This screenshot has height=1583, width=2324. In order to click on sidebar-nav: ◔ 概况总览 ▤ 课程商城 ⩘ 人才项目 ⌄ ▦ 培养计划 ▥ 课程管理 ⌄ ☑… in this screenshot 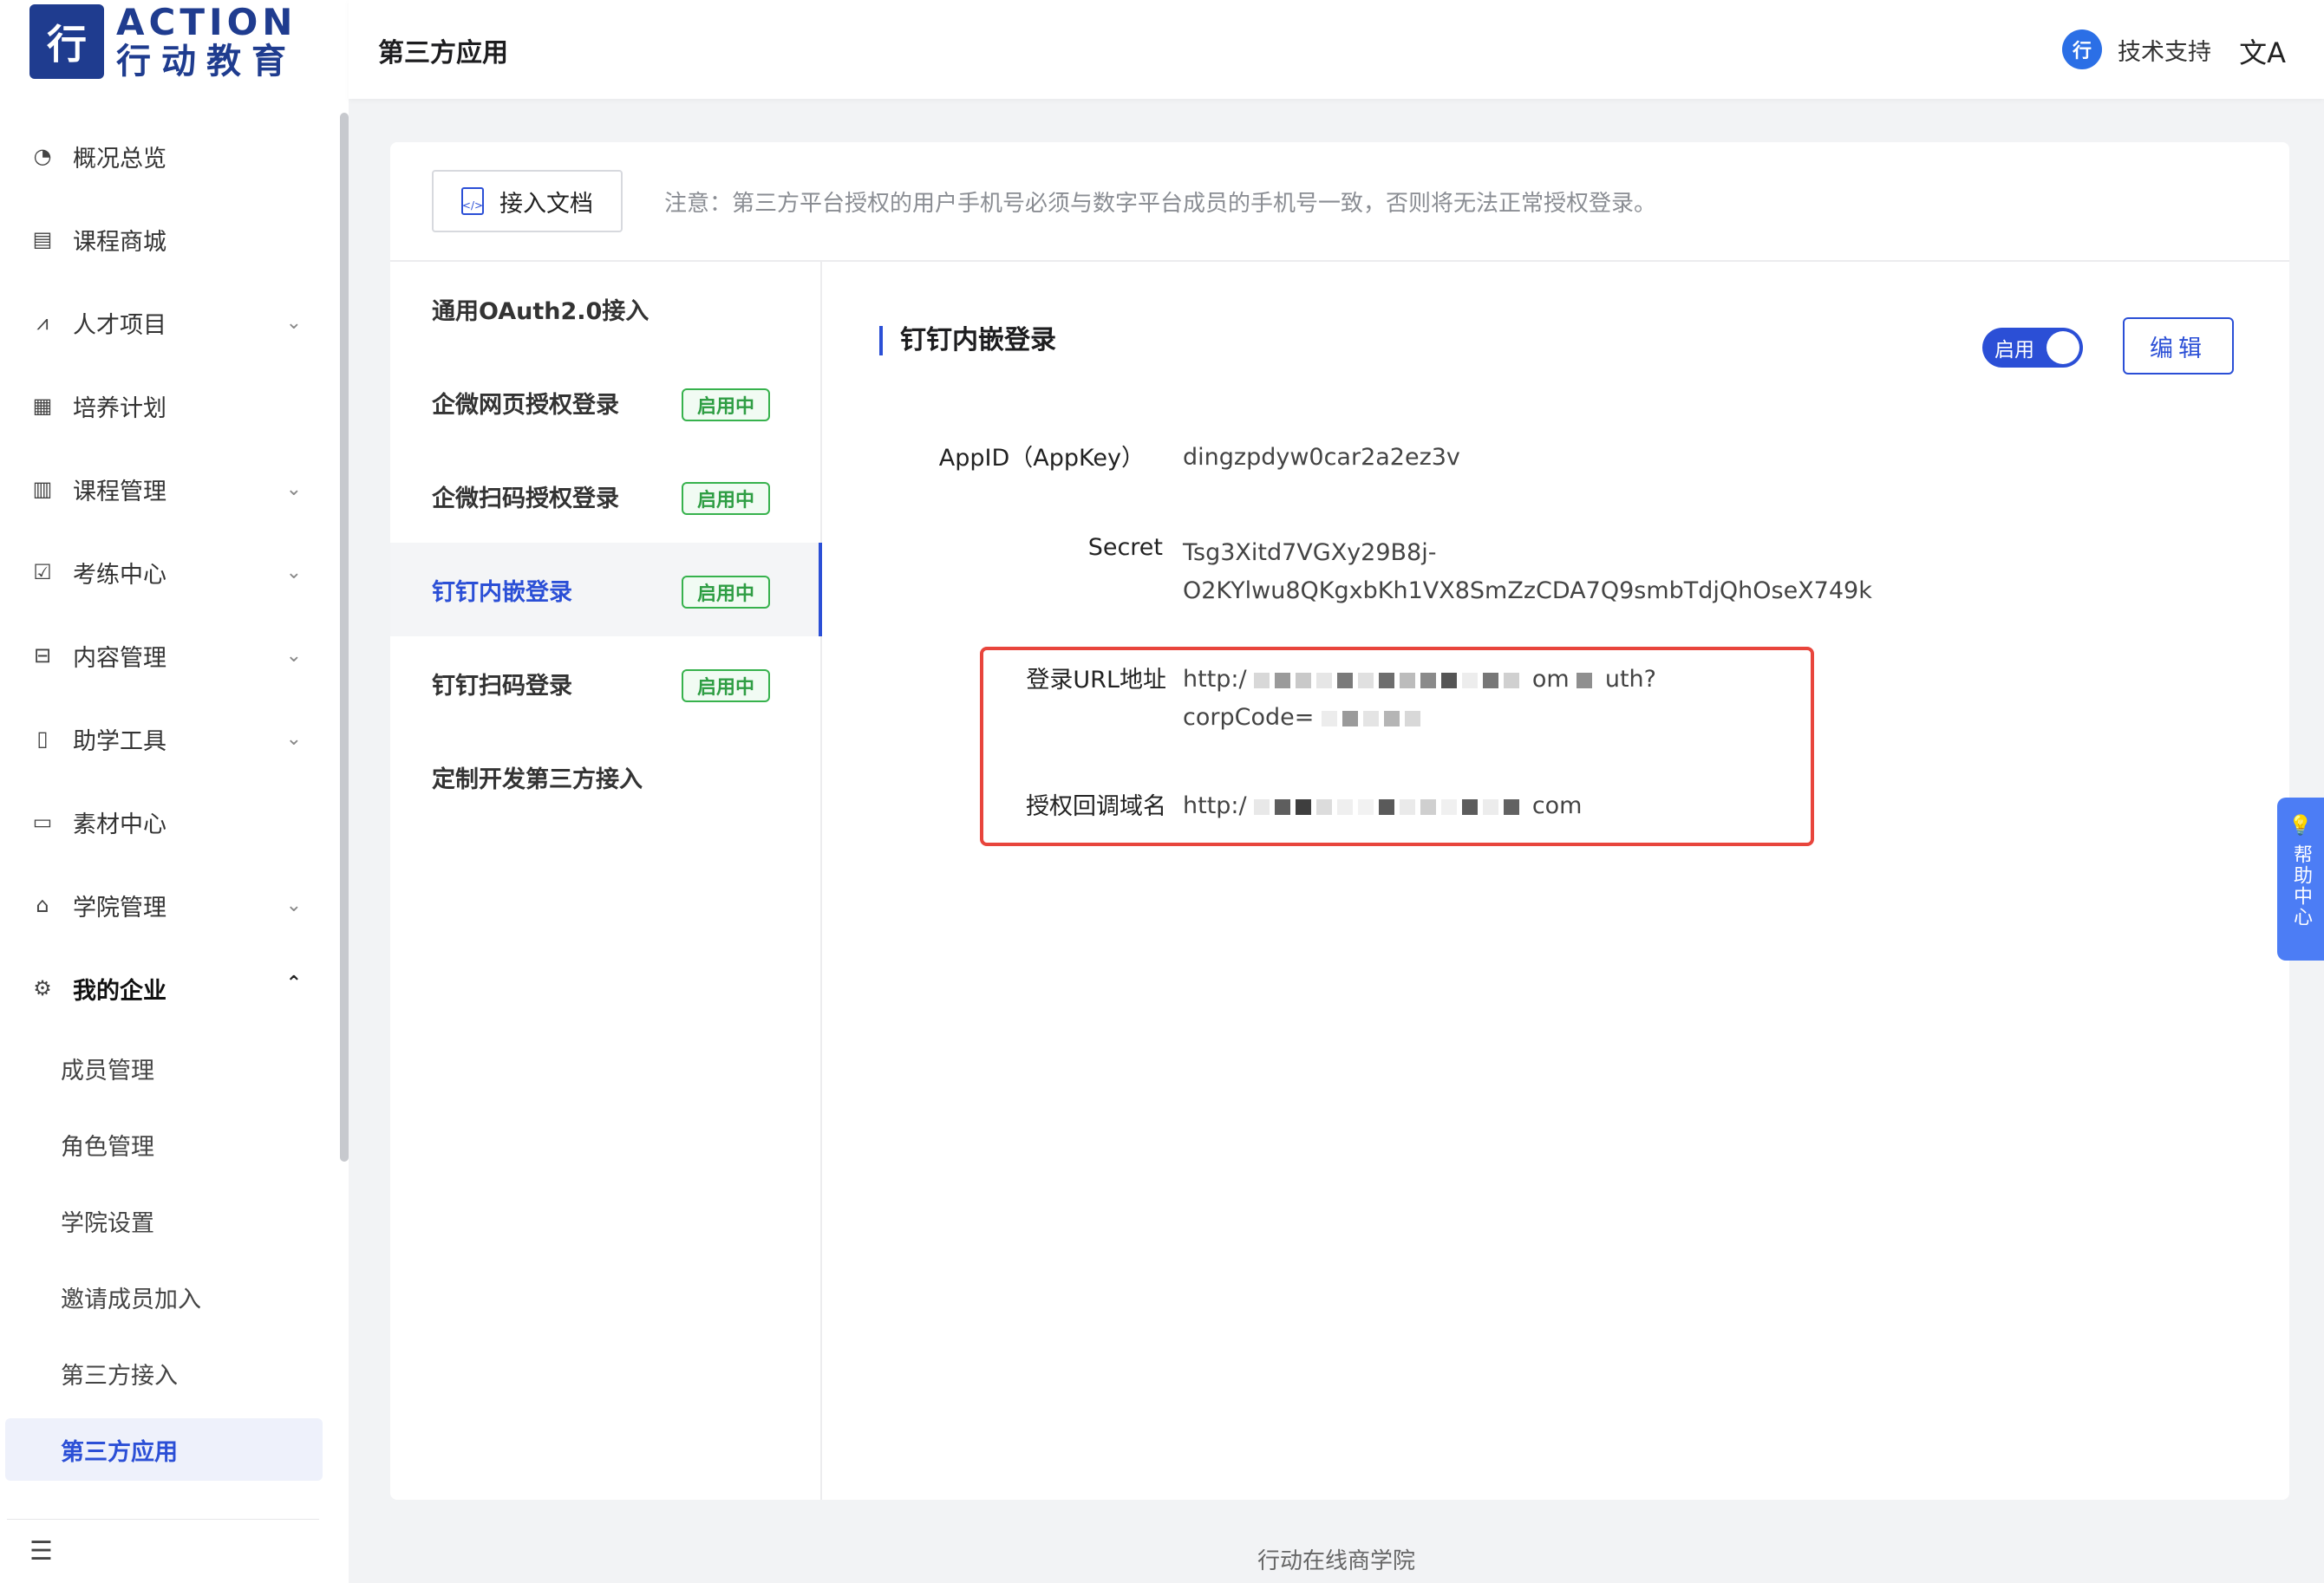, I will do `click(165, 797)`.